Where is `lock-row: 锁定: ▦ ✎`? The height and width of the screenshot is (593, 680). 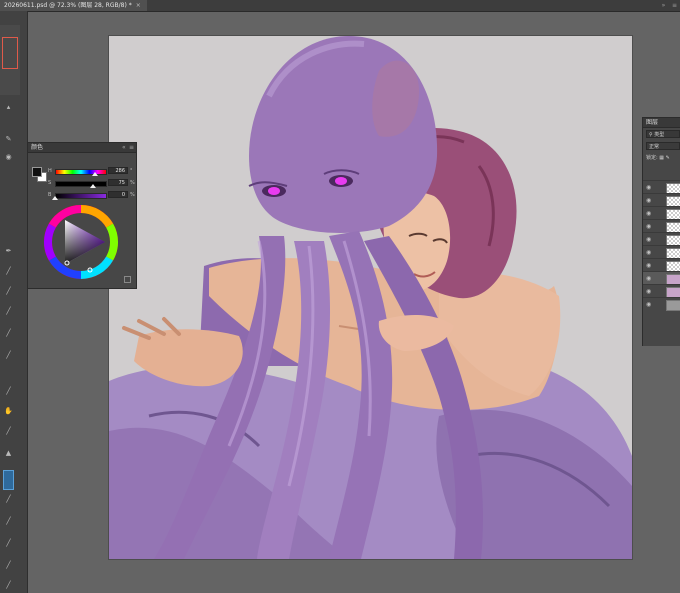 lock-row: 锁定: ▦ ✎ is located at coordinates (658, 158).